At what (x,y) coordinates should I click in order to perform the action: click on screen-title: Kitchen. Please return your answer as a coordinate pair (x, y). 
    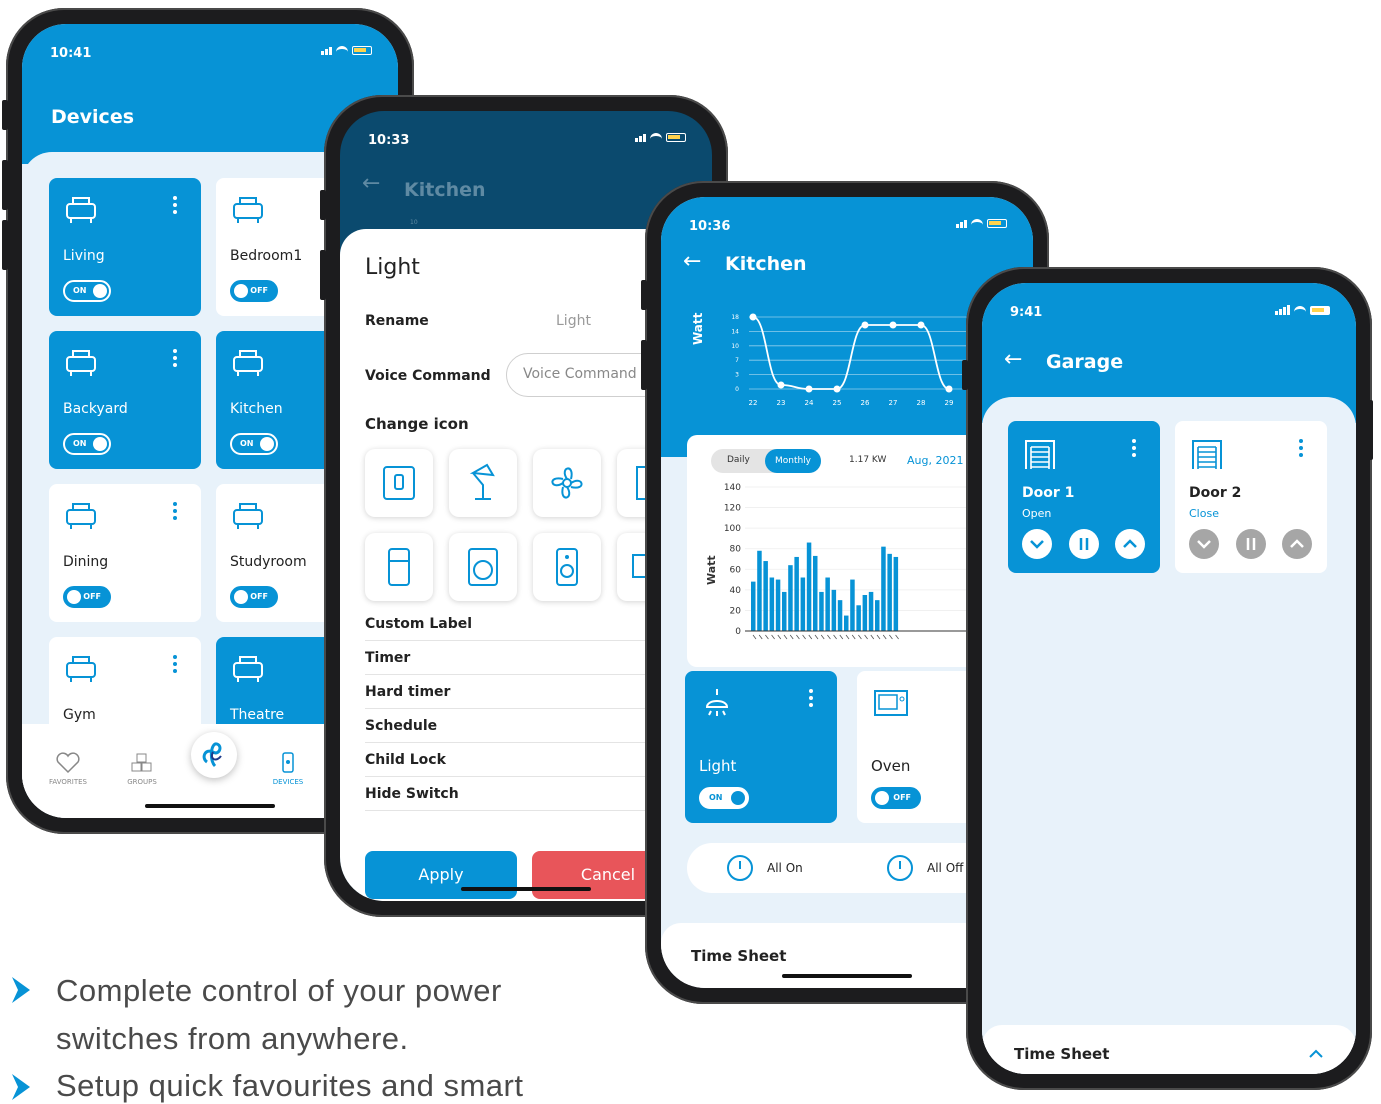
    Looking at the image, I should click on (445, 190).